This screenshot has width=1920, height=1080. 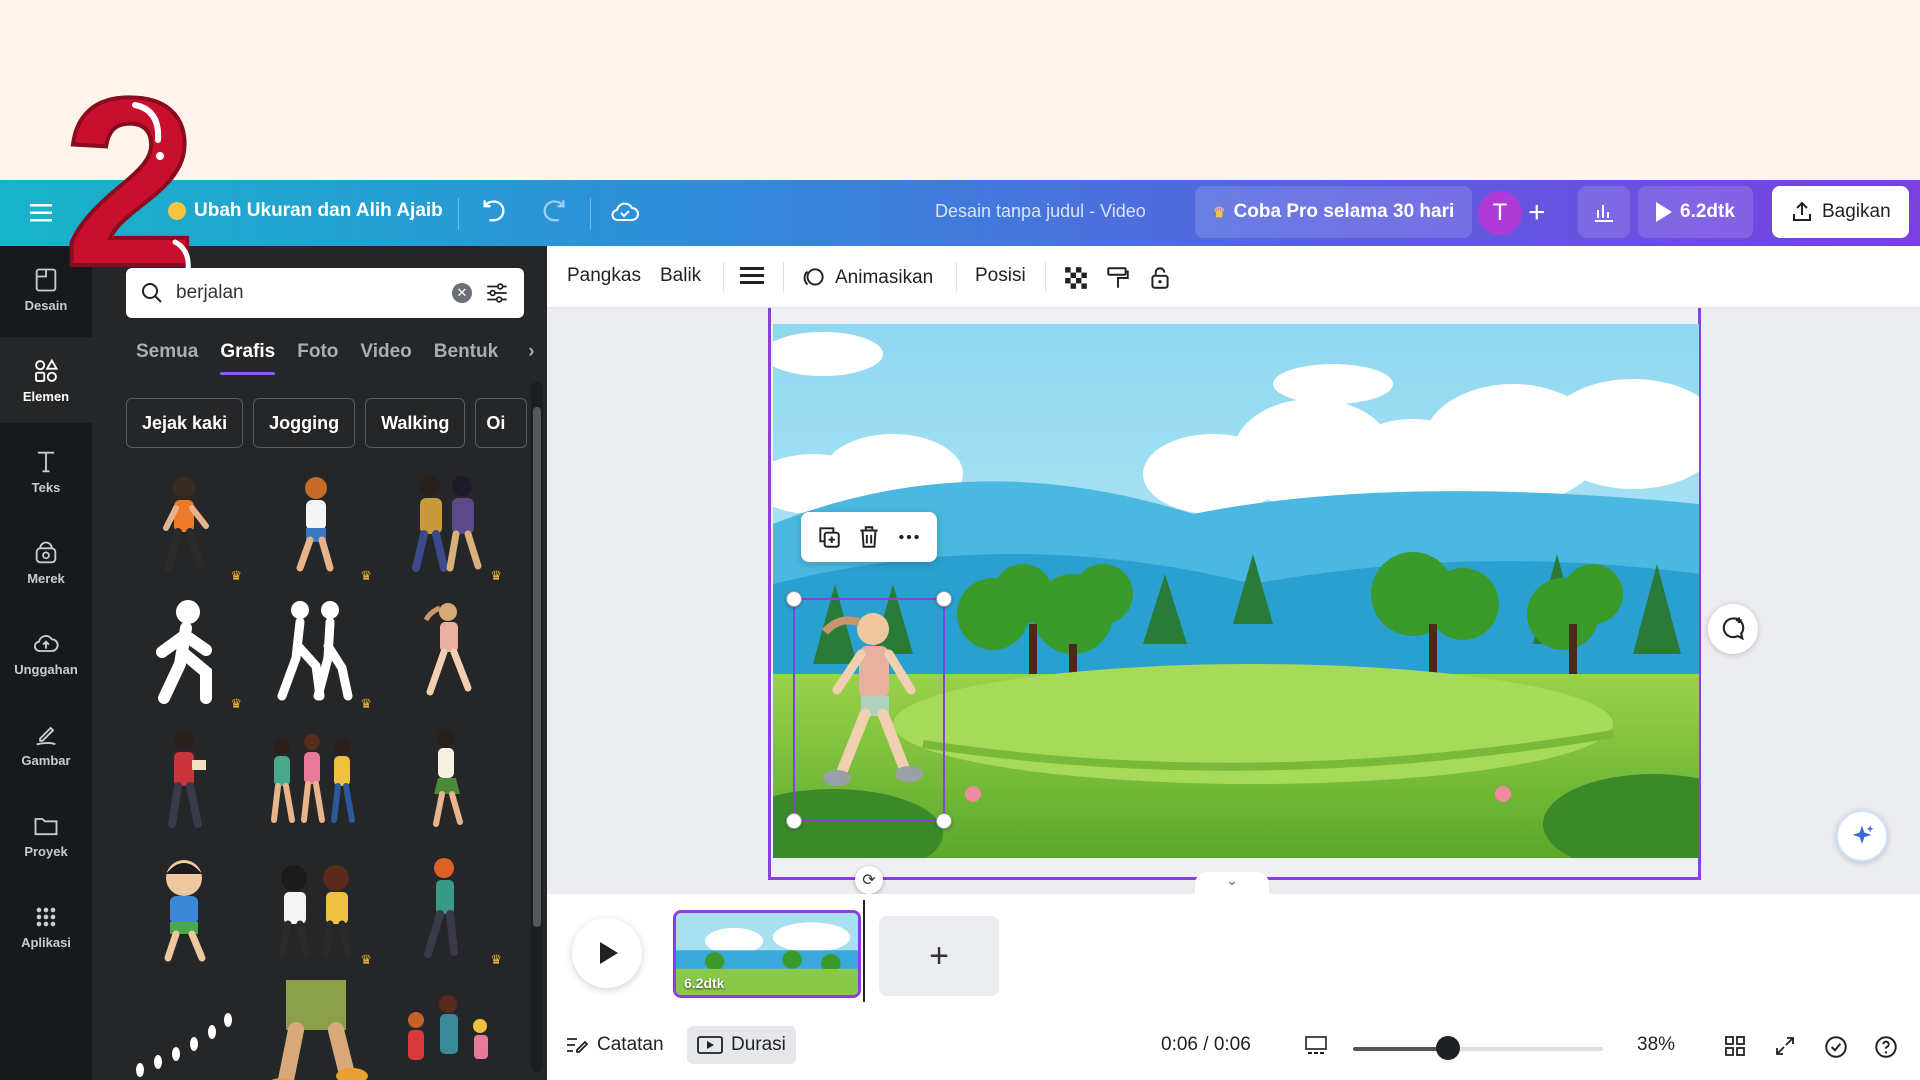 I want to click on graphic-walking-woman-green, so click(x=447, y=785).